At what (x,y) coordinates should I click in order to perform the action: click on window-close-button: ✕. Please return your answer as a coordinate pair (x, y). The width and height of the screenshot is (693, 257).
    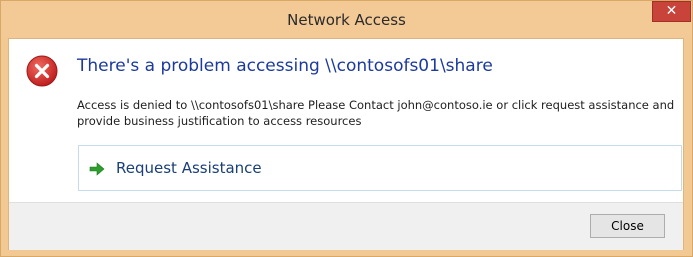
    Looking at the image, I should click on (671, 11).